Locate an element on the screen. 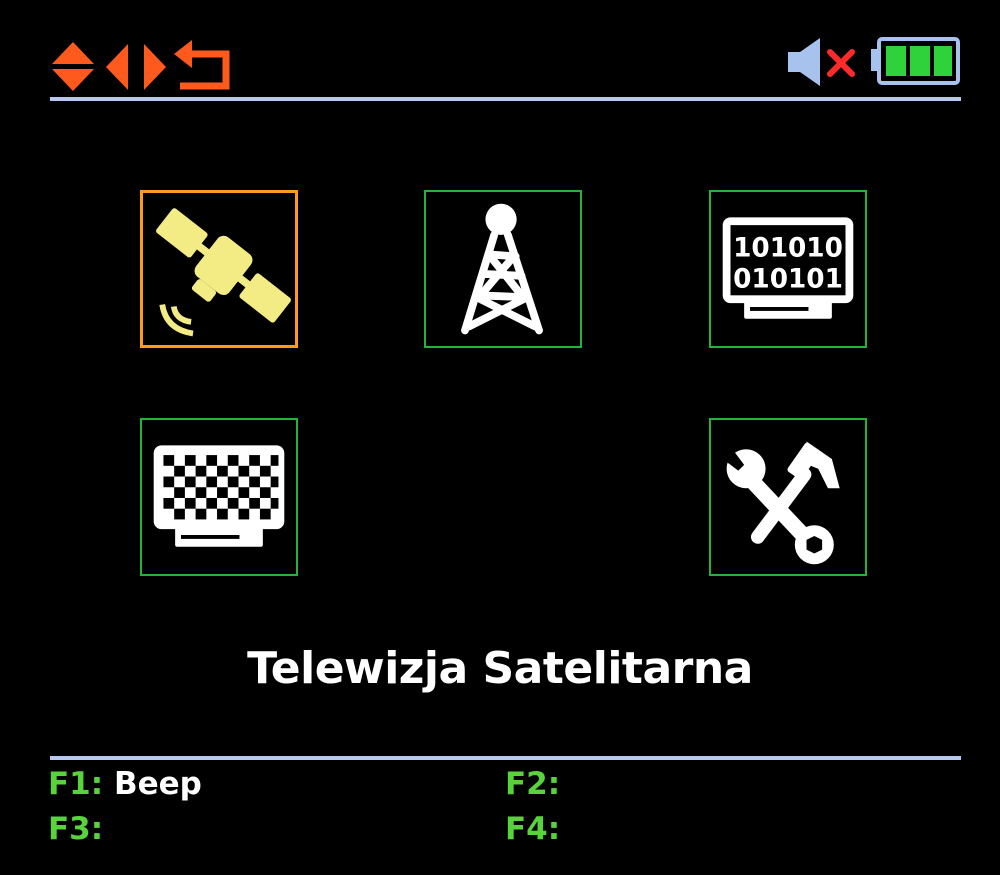 The height and width of the screenshot is (875, 1000). battery-full-icon is located at coordinates (915, 61).